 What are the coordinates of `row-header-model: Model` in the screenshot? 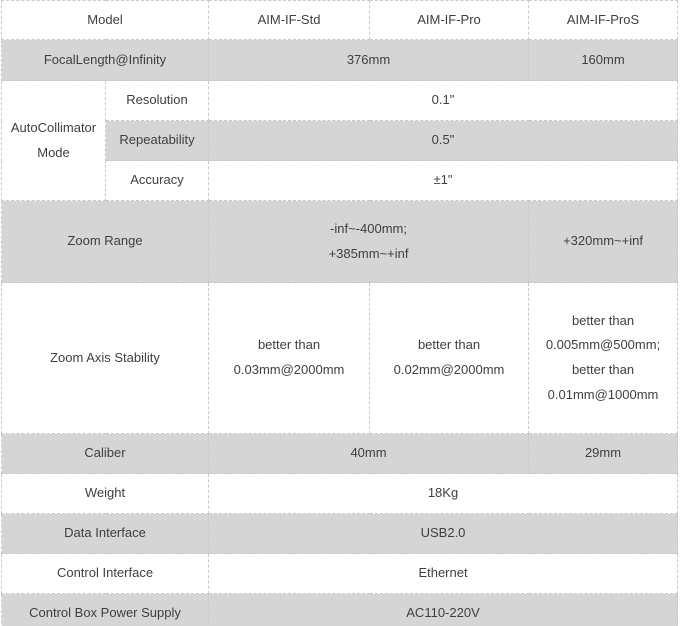 It's located at (105, 20).